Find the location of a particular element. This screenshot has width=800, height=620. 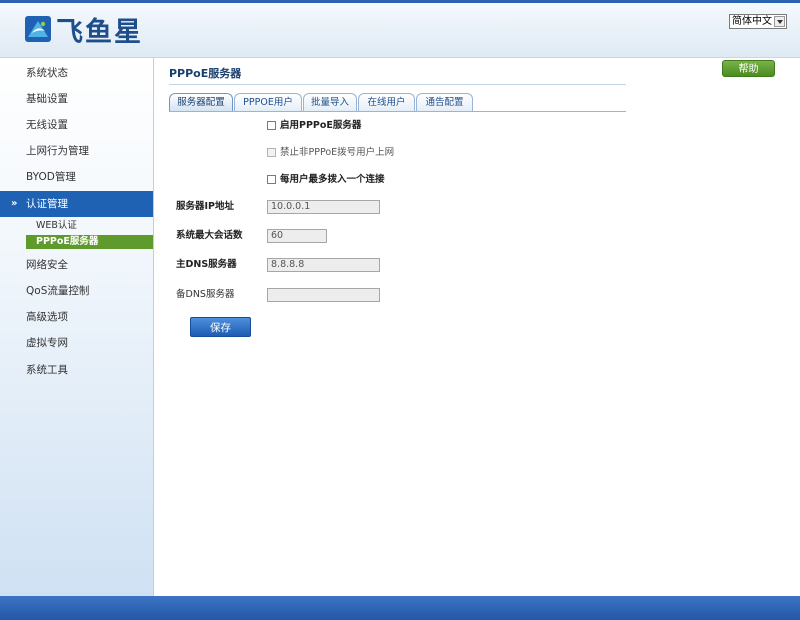

sidebar-item-label: 网络安全 is located at coordinates (47, 265).